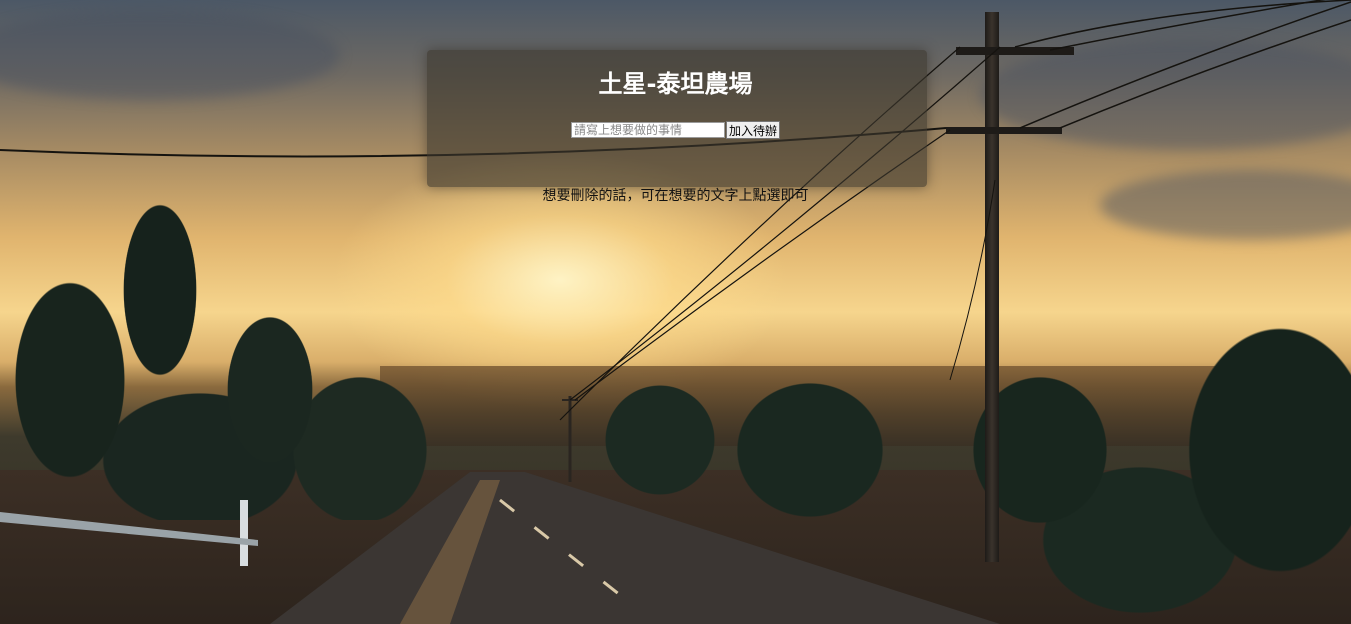 The height and width of the screenshot is (624, 1351). What do you see at coordinates (675, 196) in the screenshot?
I see `delete-hint-text: 想要刪除的話，可在想要的文字上點選即可` at bounding box center [675, 196].